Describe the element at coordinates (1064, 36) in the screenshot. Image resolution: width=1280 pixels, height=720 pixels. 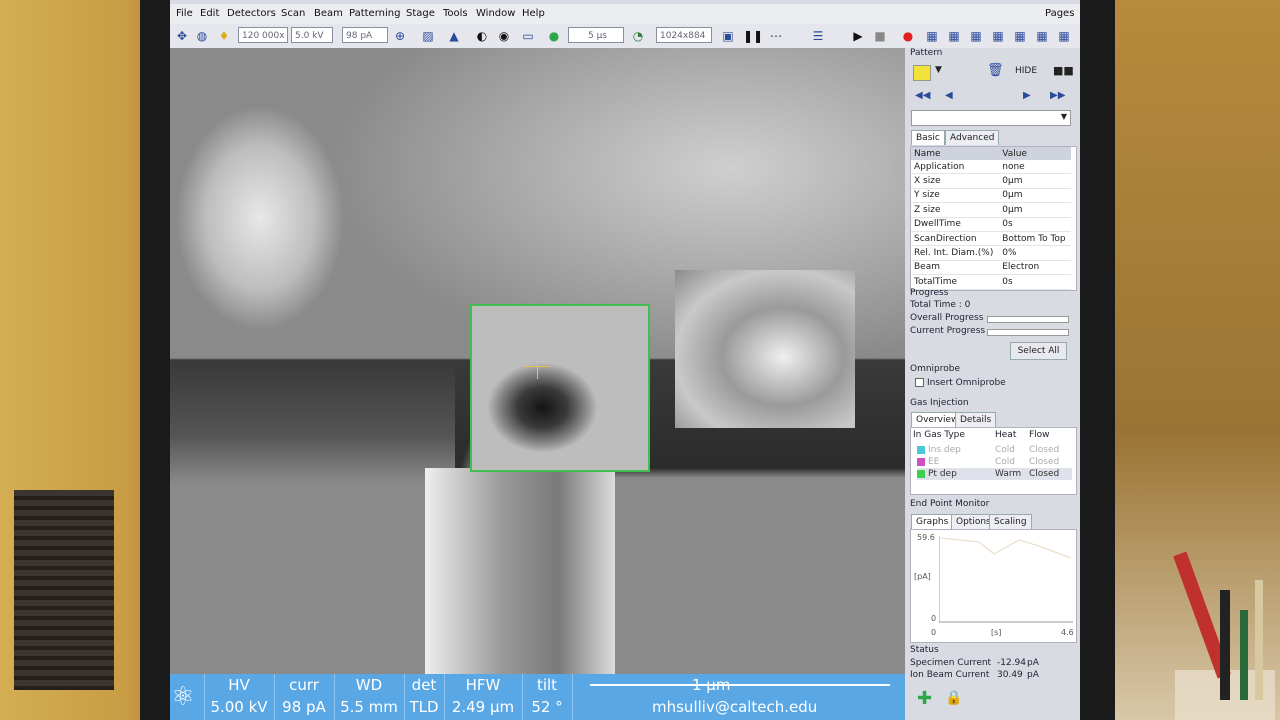
I see `pattern-tool-7-icon: ▦` at that location.